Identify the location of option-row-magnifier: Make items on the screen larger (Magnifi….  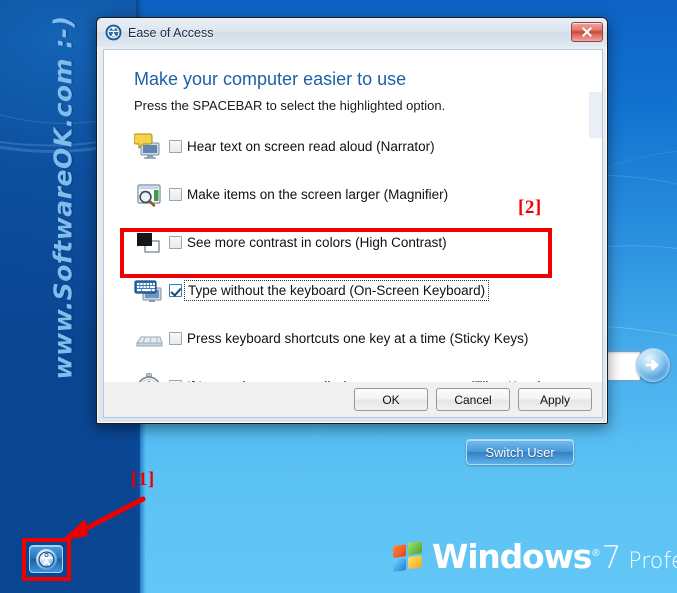
(353, 194).